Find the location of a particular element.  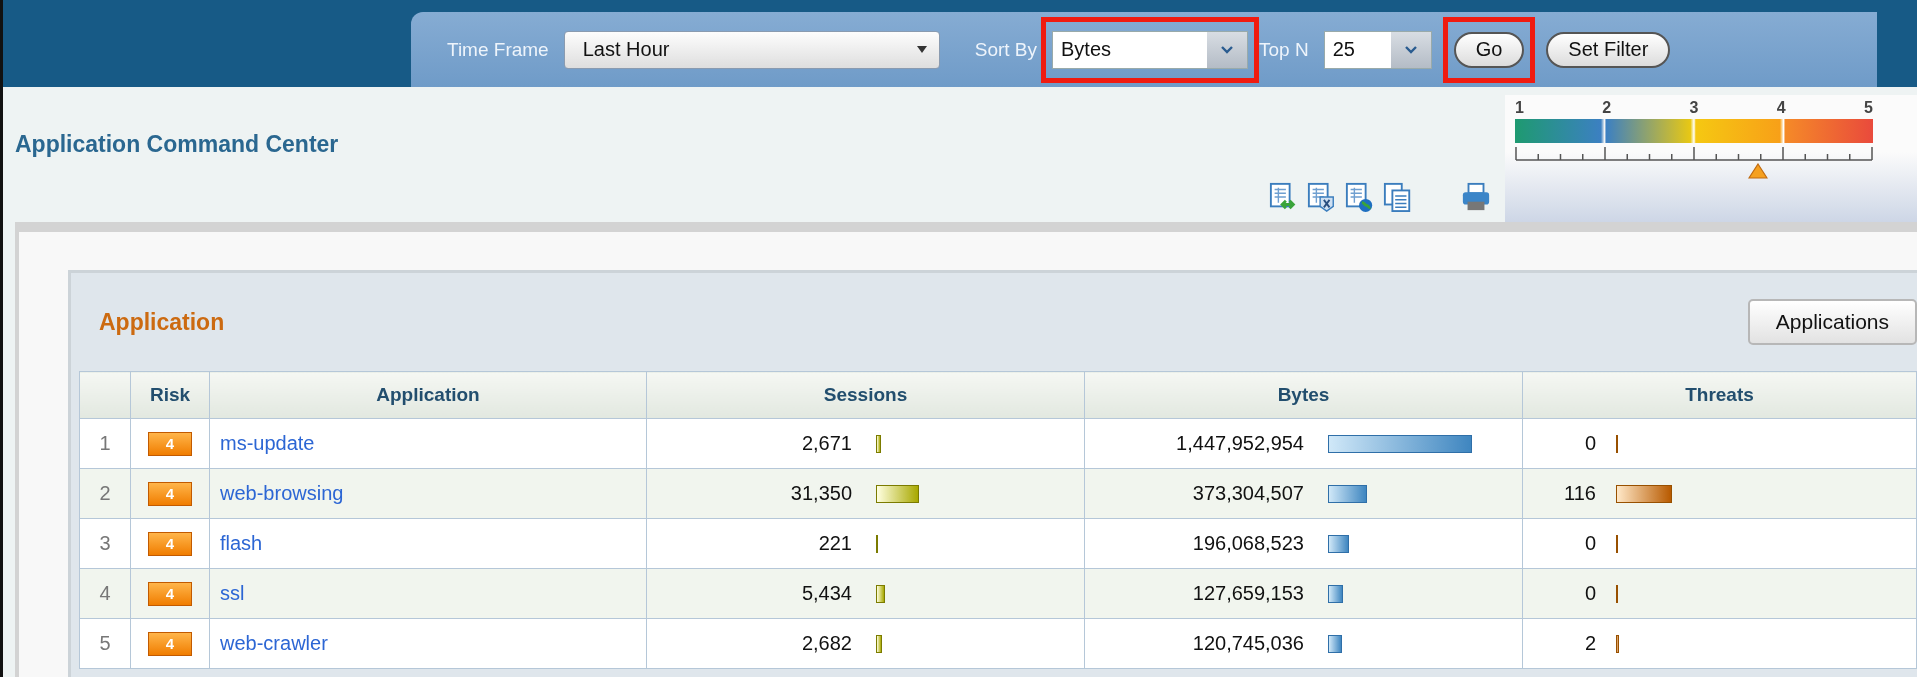

value-text: 31,350 is located at coordinates (820, 493).